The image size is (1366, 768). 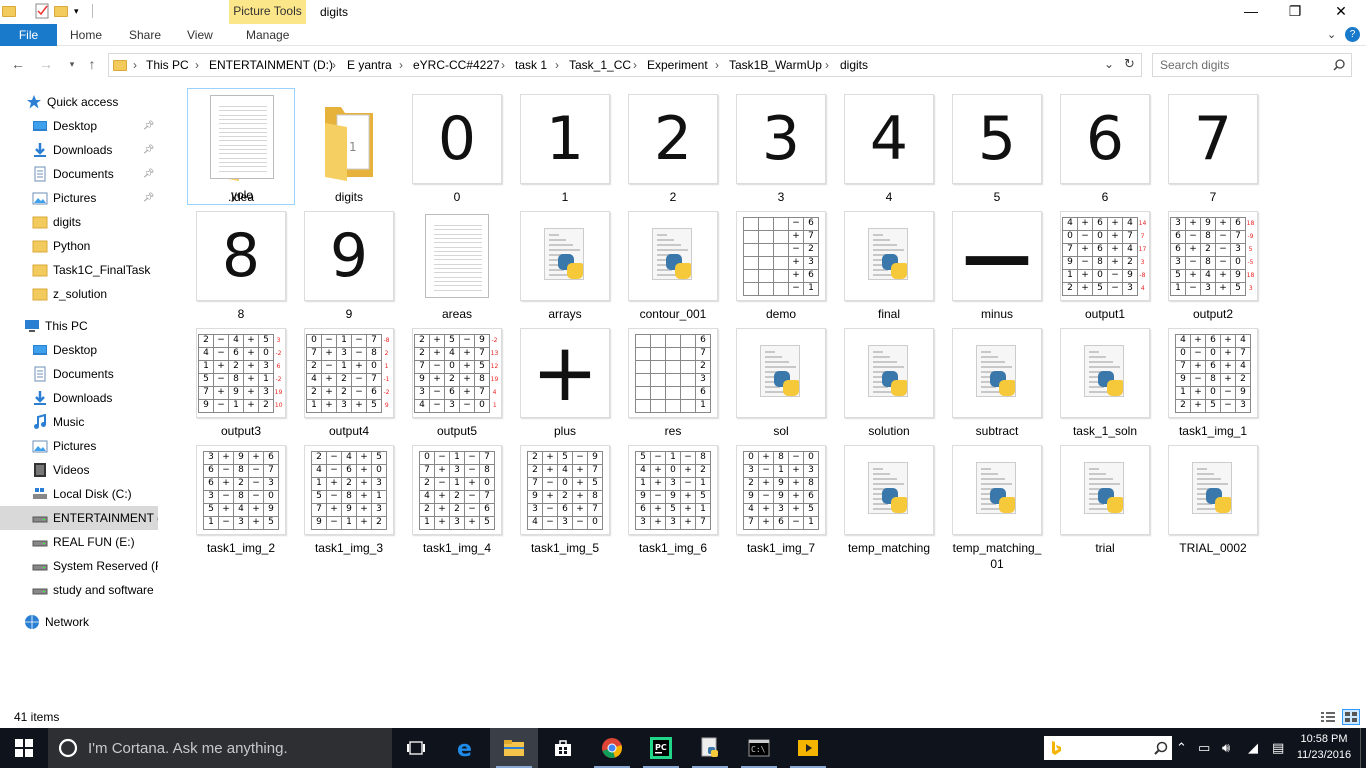 What do you see at coordinates (62, 11) in the screenshot?
I see `new-folder-icon` at bounding box center [62, 11].